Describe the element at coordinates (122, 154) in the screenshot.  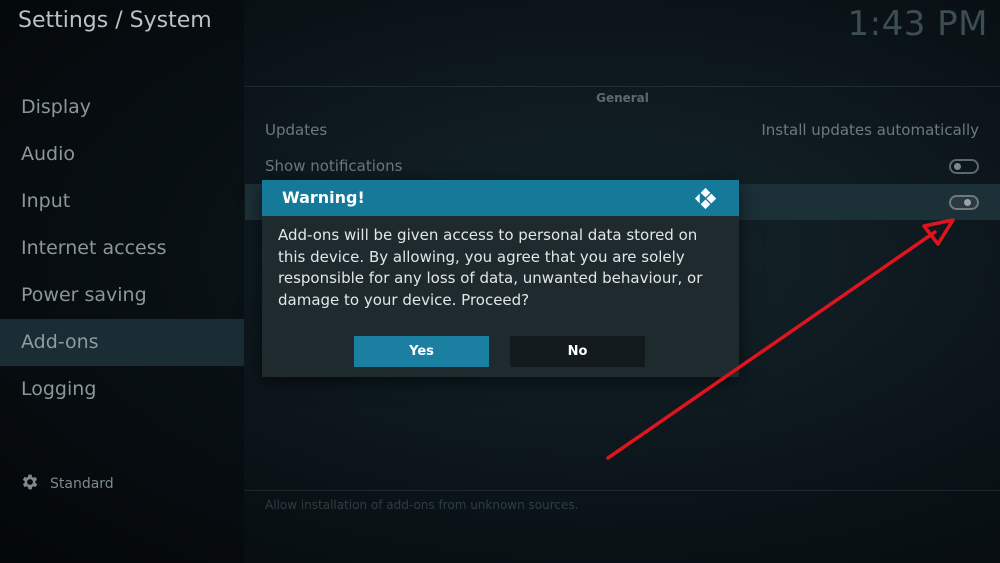
I see `sidebar-item-audio: Audio` at that location.